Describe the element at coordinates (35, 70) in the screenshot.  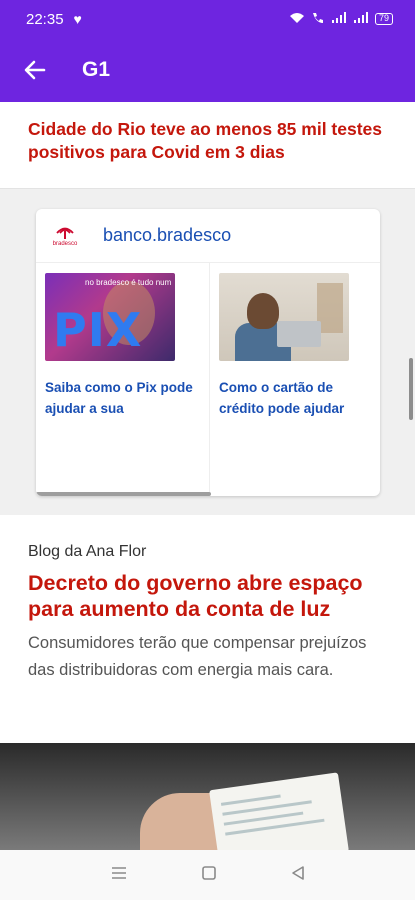
I see `back-arrow-icon` at that location.